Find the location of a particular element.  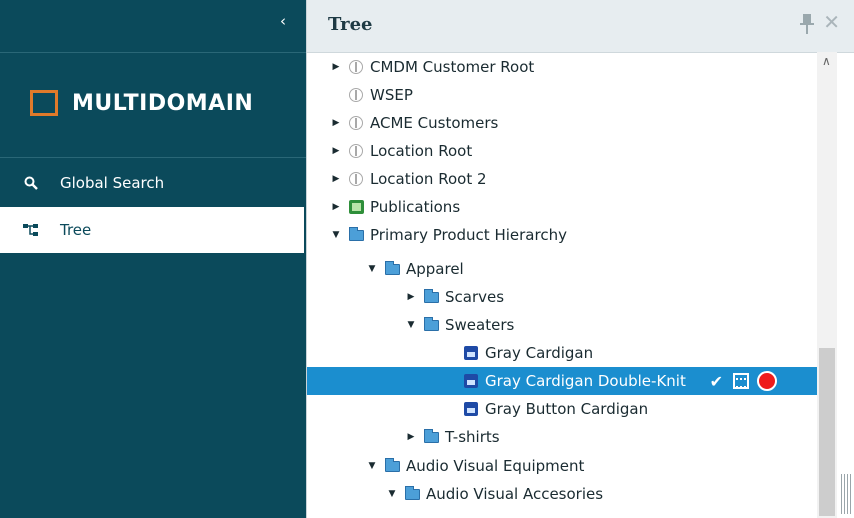

nav-item-global-search: Global Search is located at coordinates (152, 183).